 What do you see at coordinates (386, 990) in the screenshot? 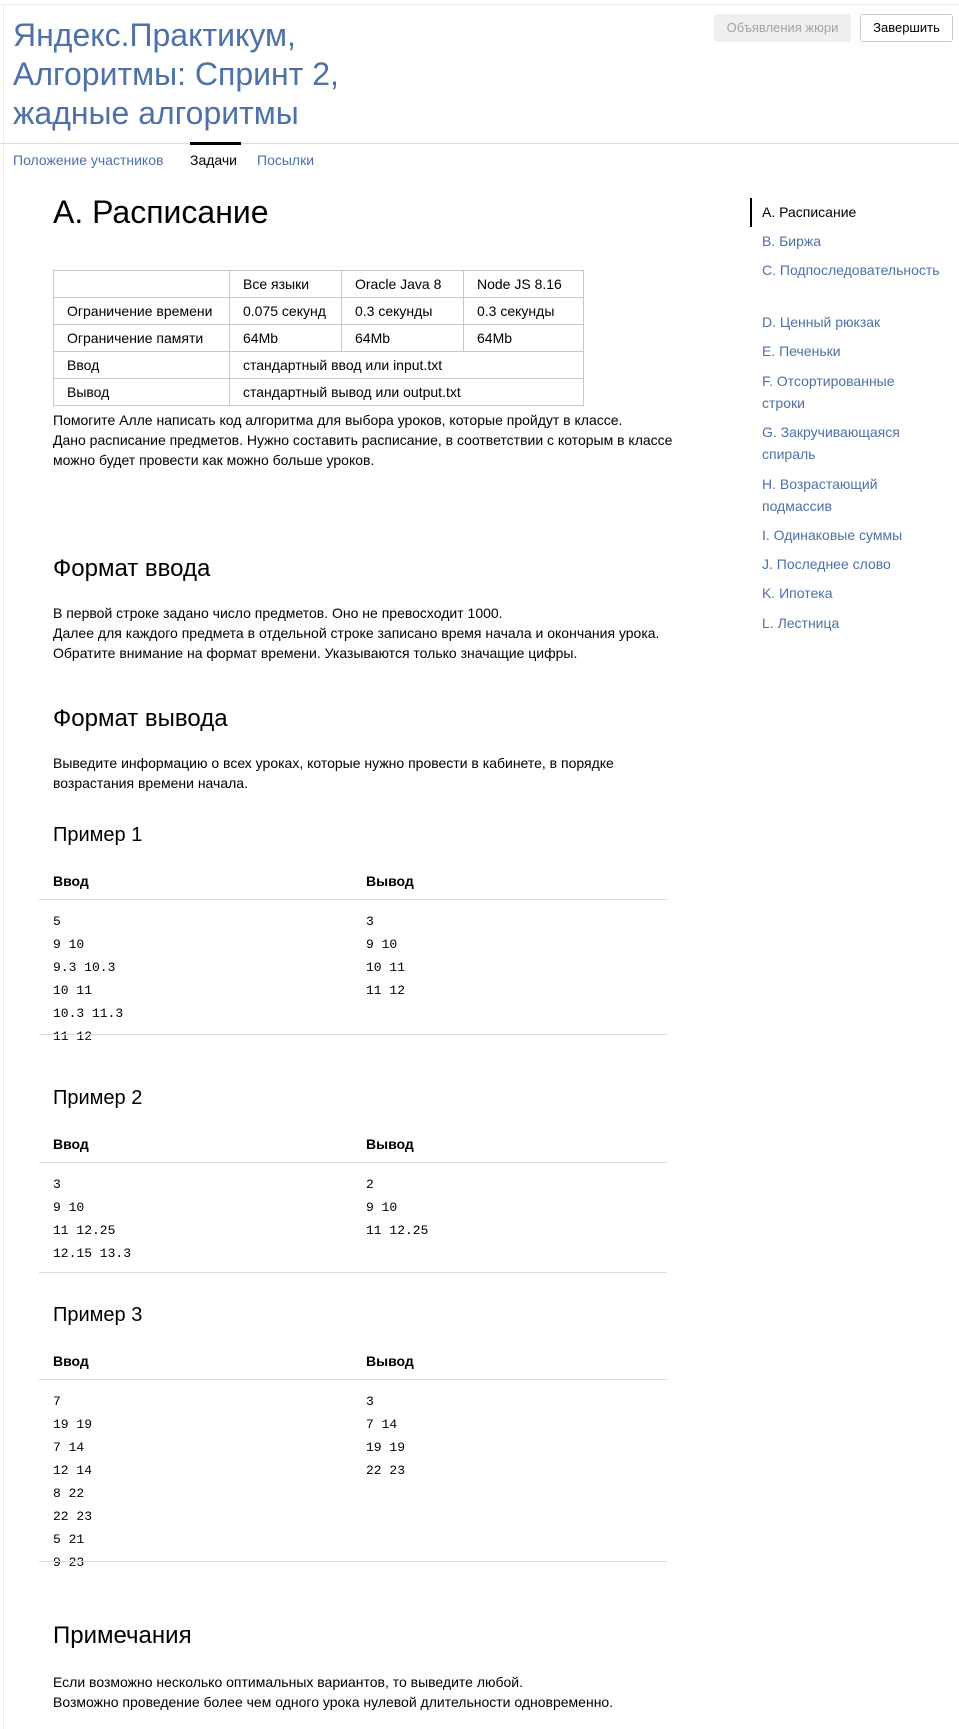
I see `example-output-line: 11 12` at bounding box center [386, 990].